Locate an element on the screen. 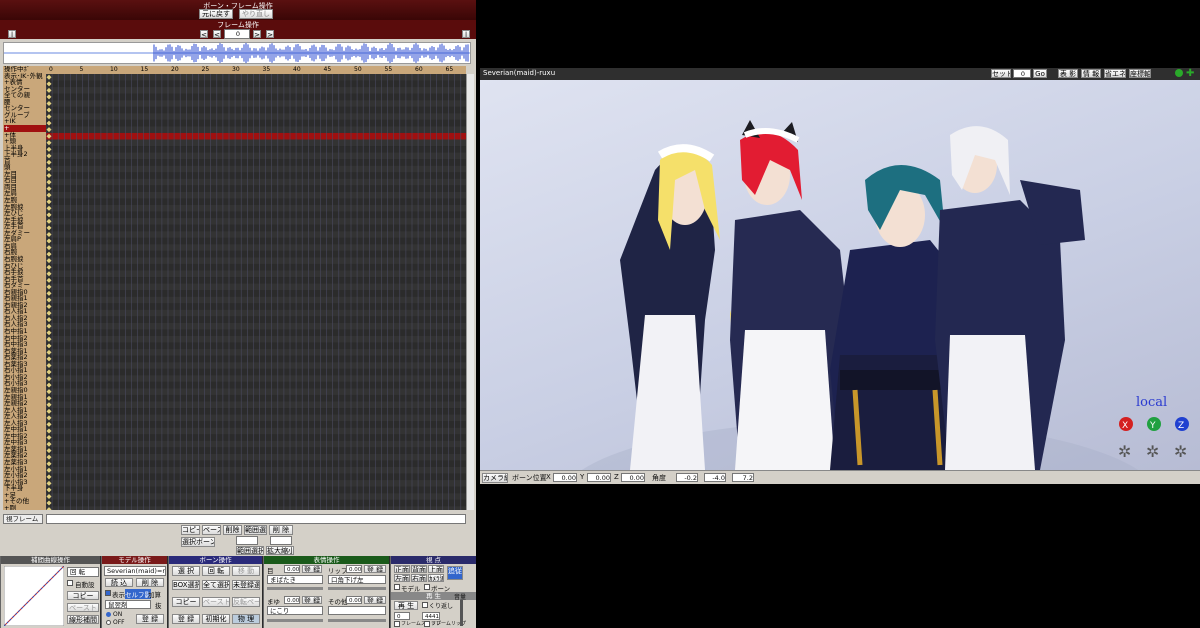  repeat-checkbox is located at coordinates (425, 605).